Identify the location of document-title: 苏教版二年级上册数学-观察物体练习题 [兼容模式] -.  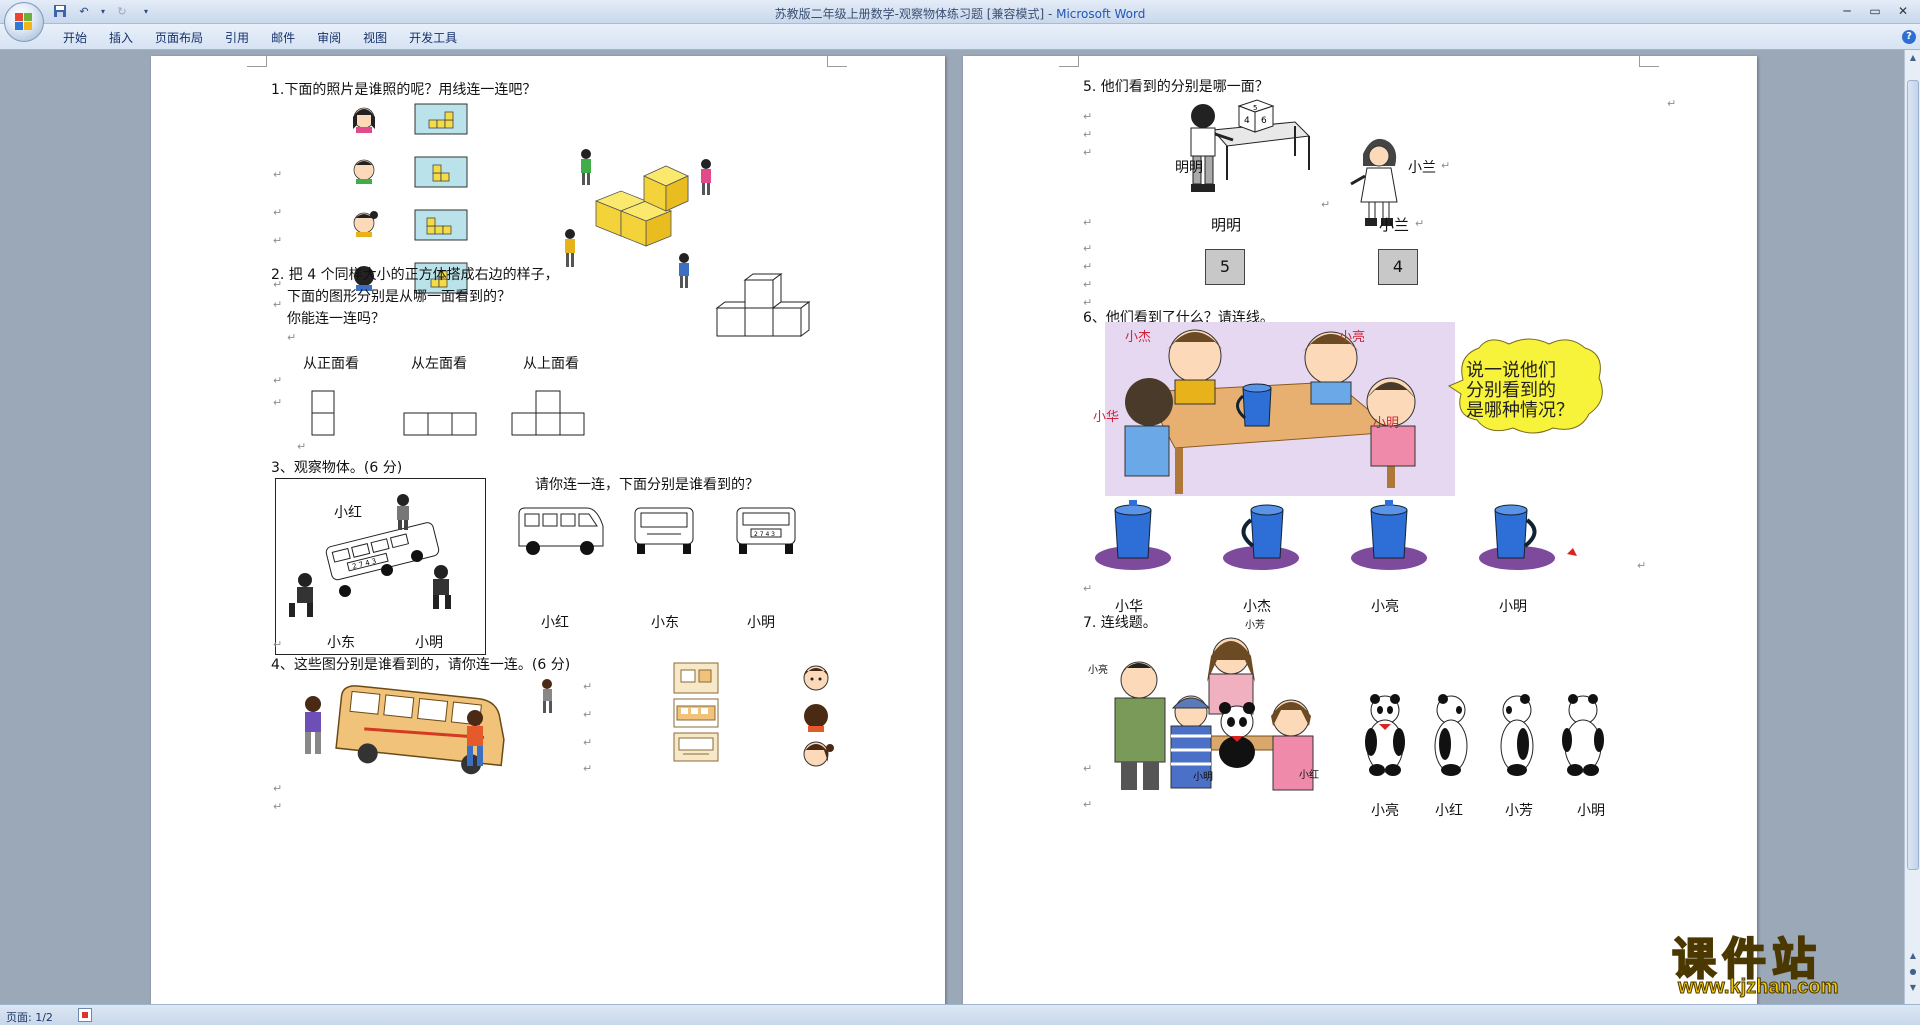
(915, 14).